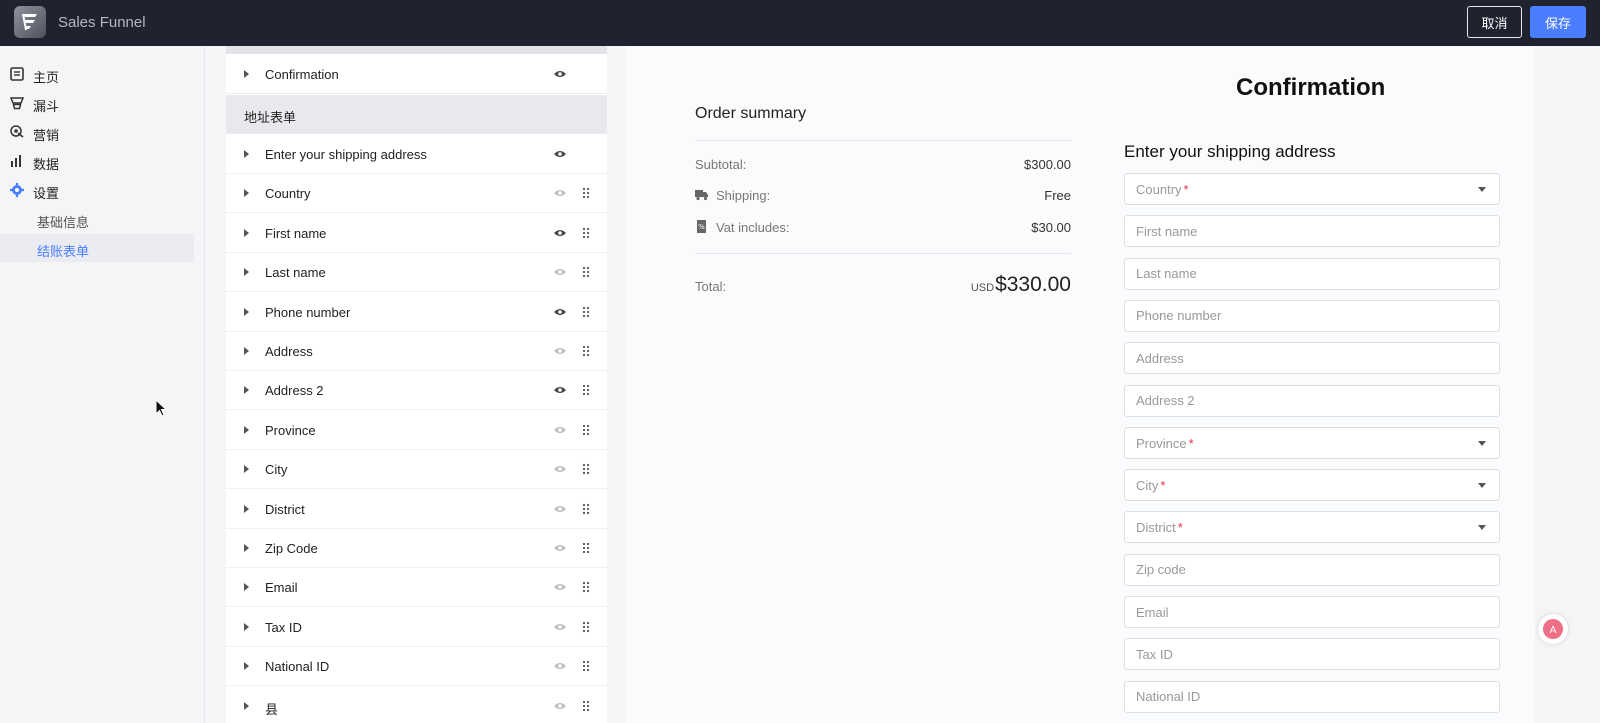  Describe the element at coordinates (416, 194) in the screenshot. I see `field-row: Country` at that location.